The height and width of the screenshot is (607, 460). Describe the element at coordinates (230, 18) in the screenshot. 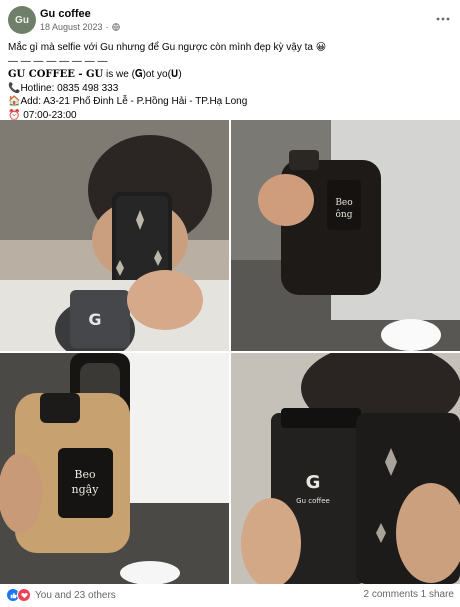

I see `post-header: Gu Gu coffee 18 August 2023 ·` at that location.